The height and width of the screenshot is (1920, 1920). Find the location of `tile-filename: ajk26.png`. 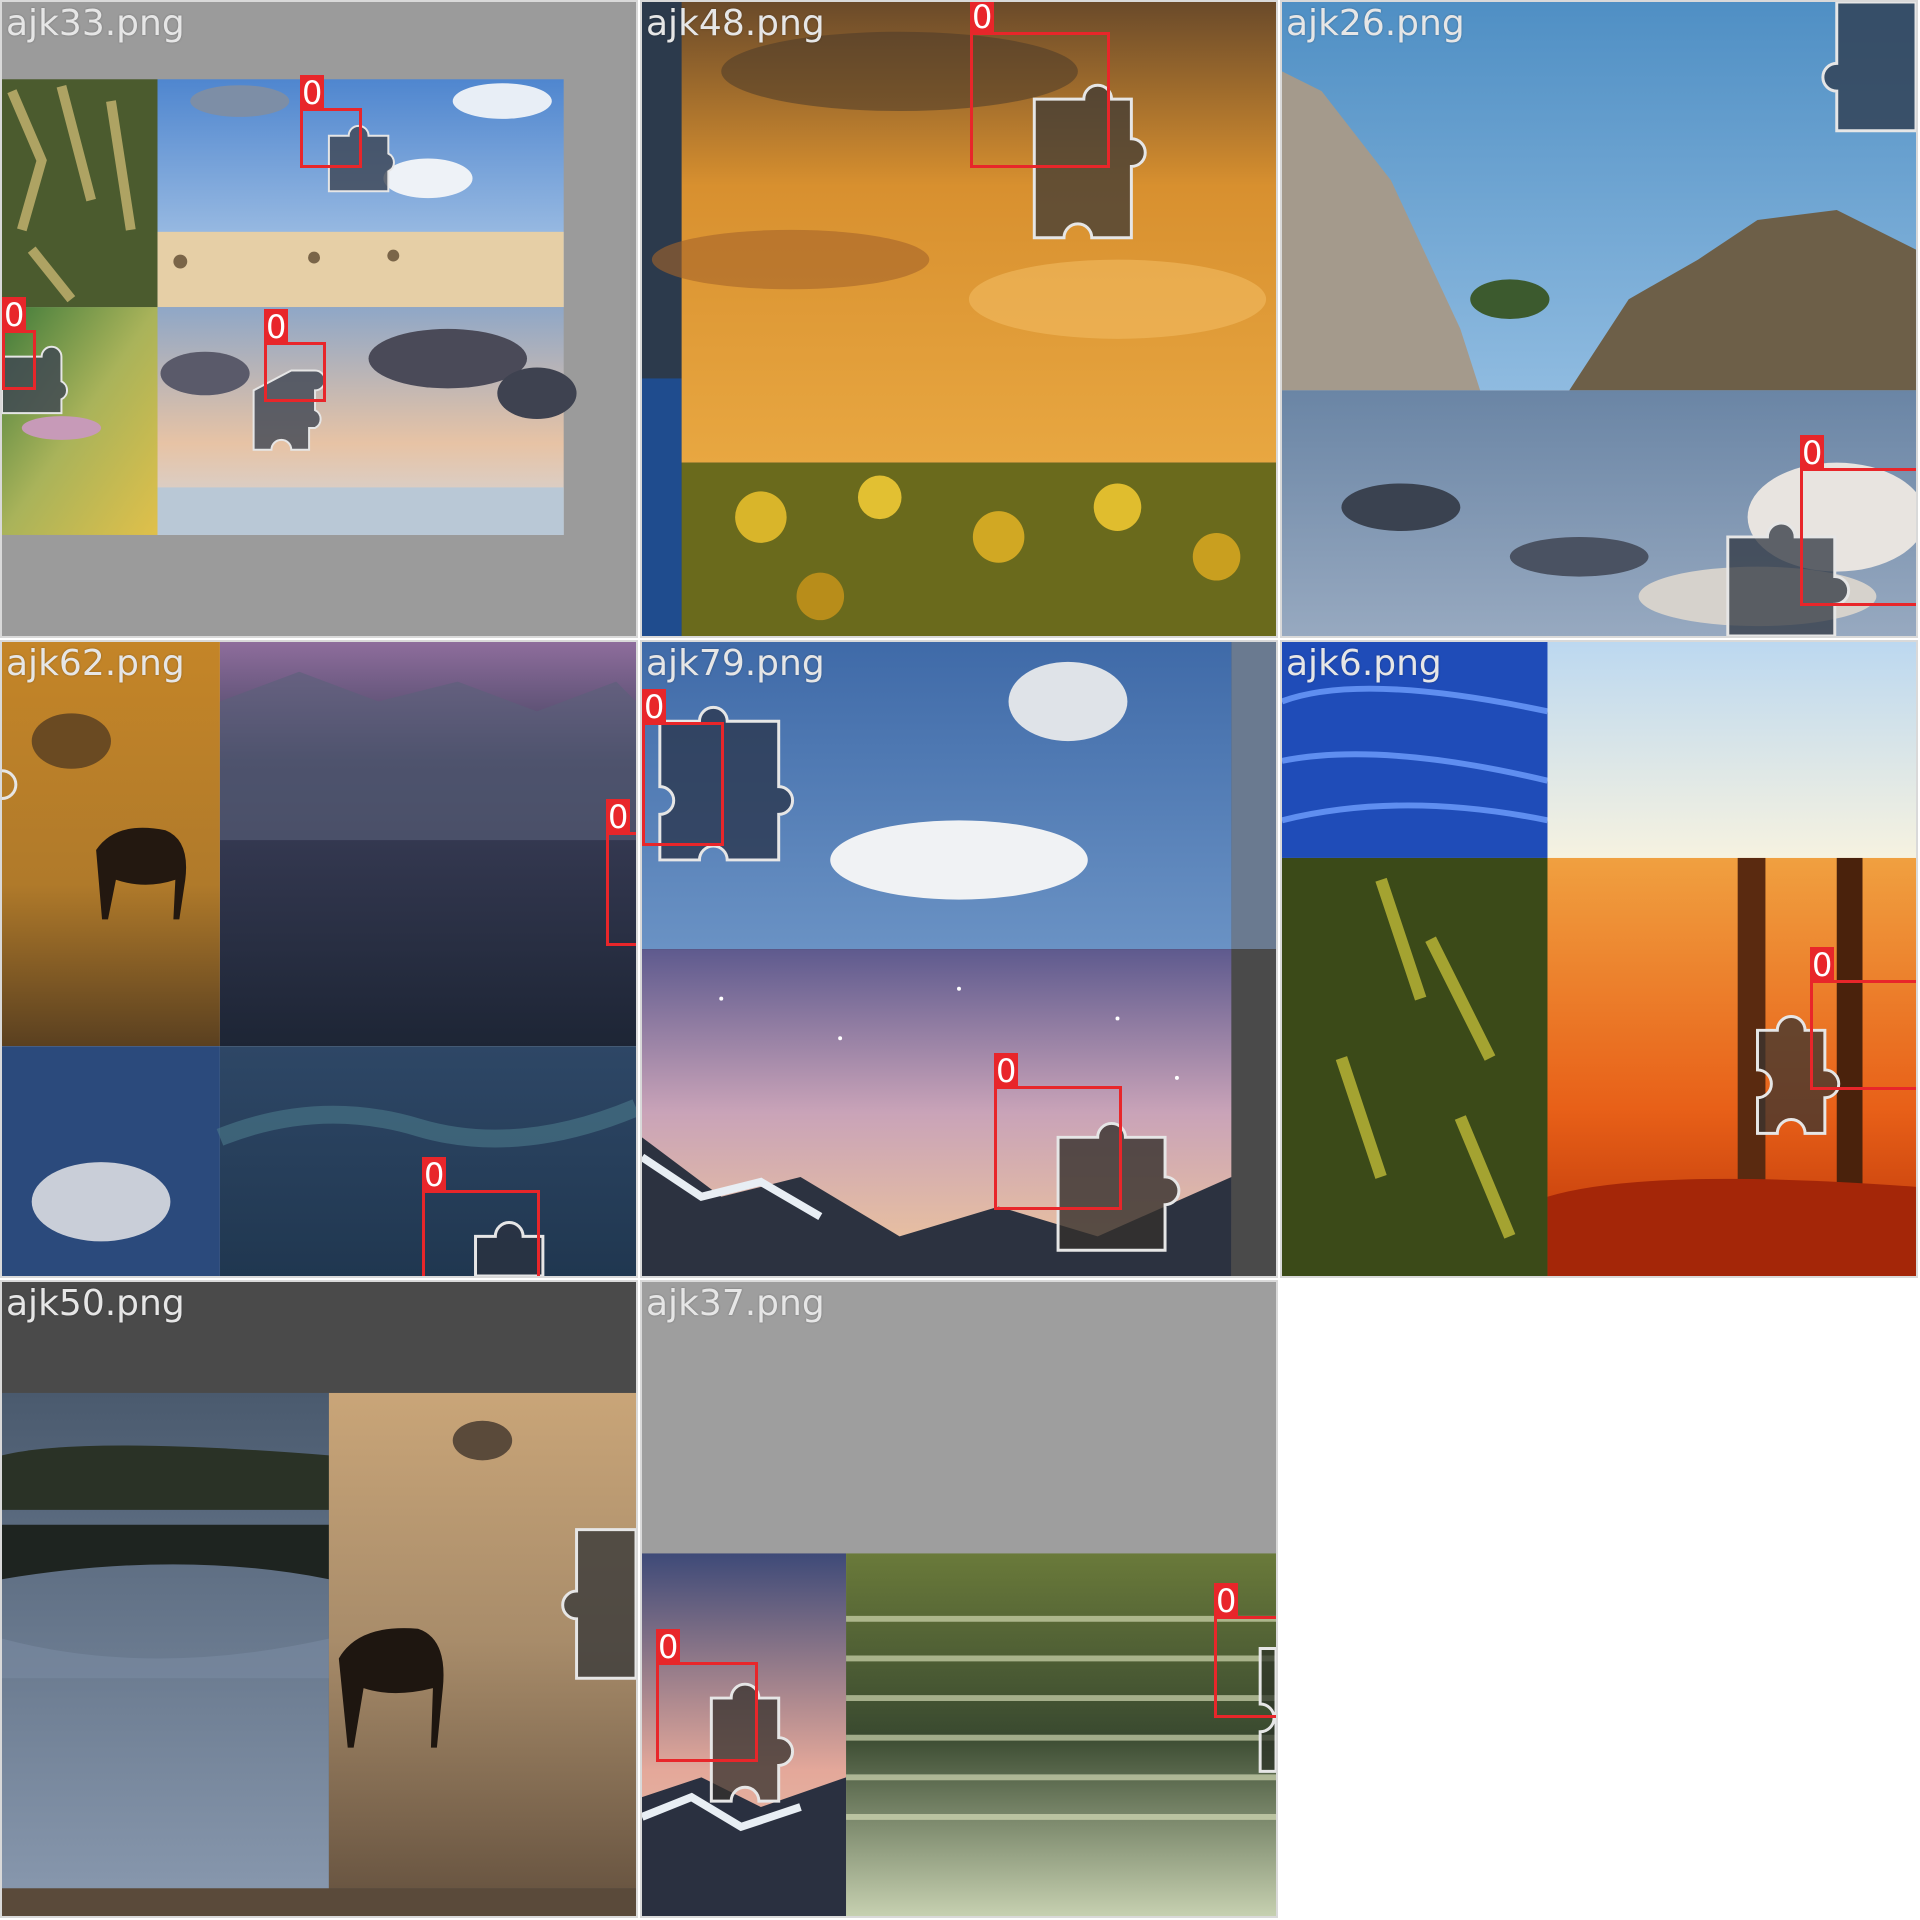

tile-filename: ajk26.png is located at coordinates (1375, 23).